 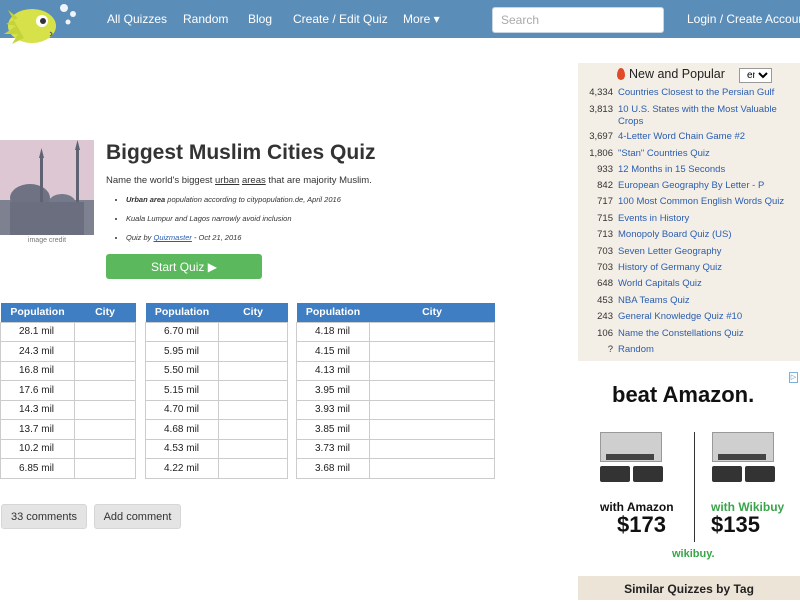 What do you see at coordinates (395, 370) in the screenshot?
I see `table-row: 4.13 mil` at bounding box center [395, 370].